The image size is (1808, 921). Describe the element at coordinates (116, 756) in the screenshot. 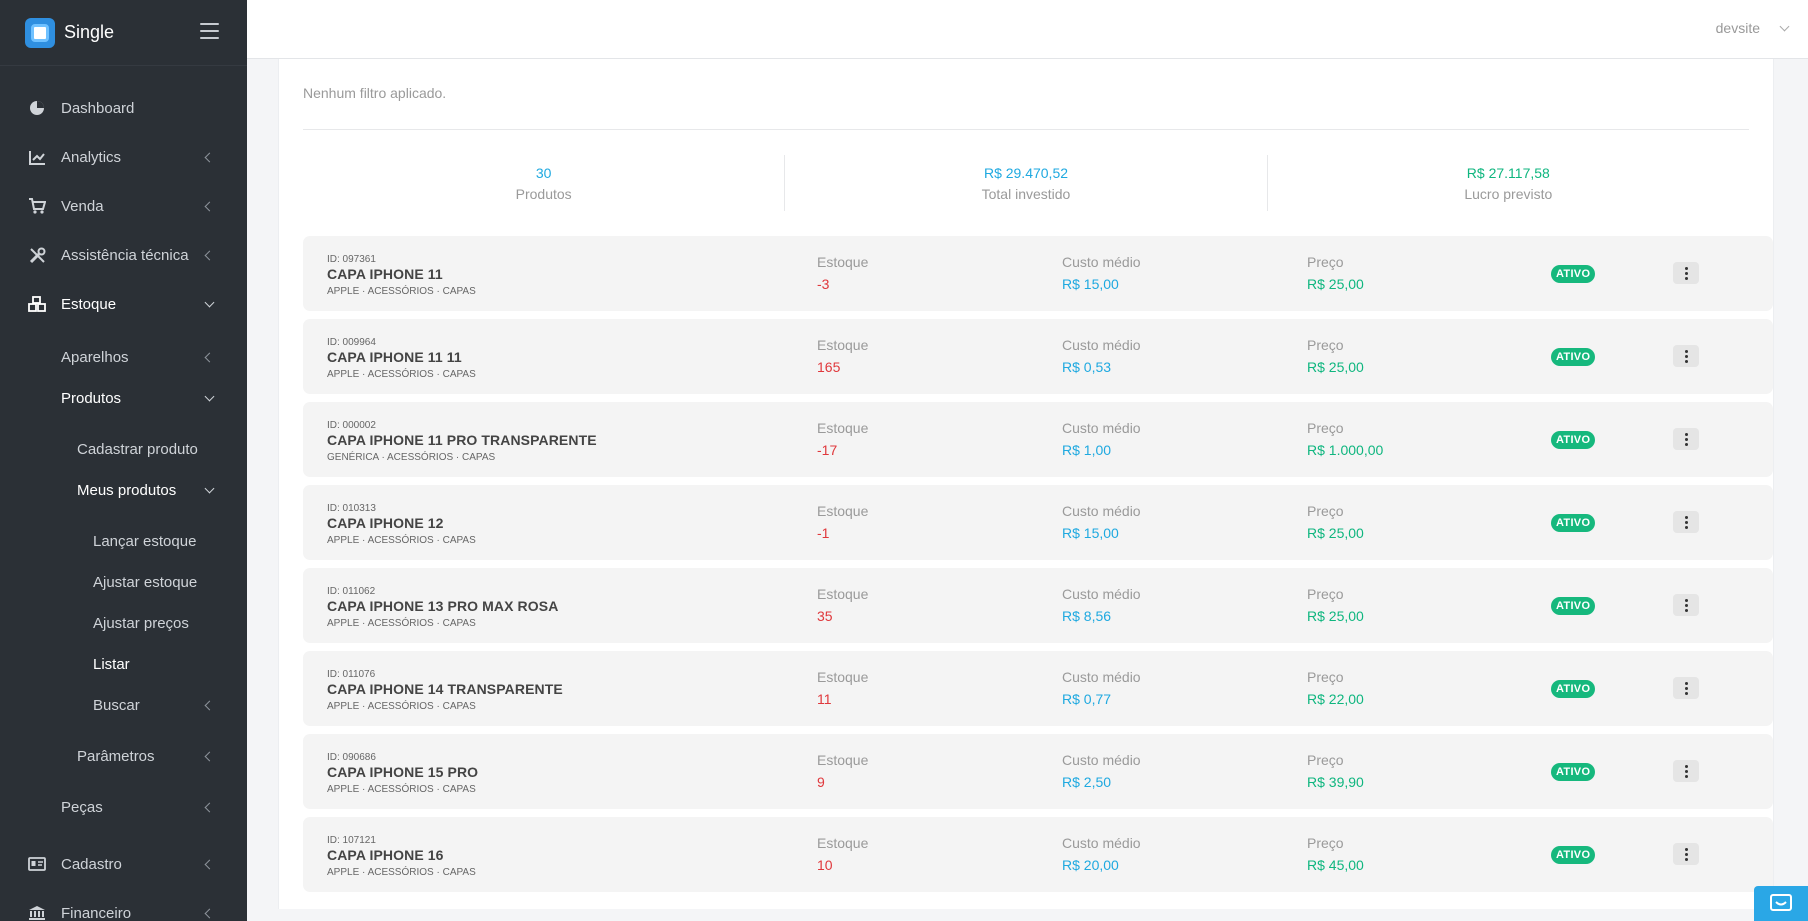

I see `sidebar-item-label: Parâmetros` at that location.